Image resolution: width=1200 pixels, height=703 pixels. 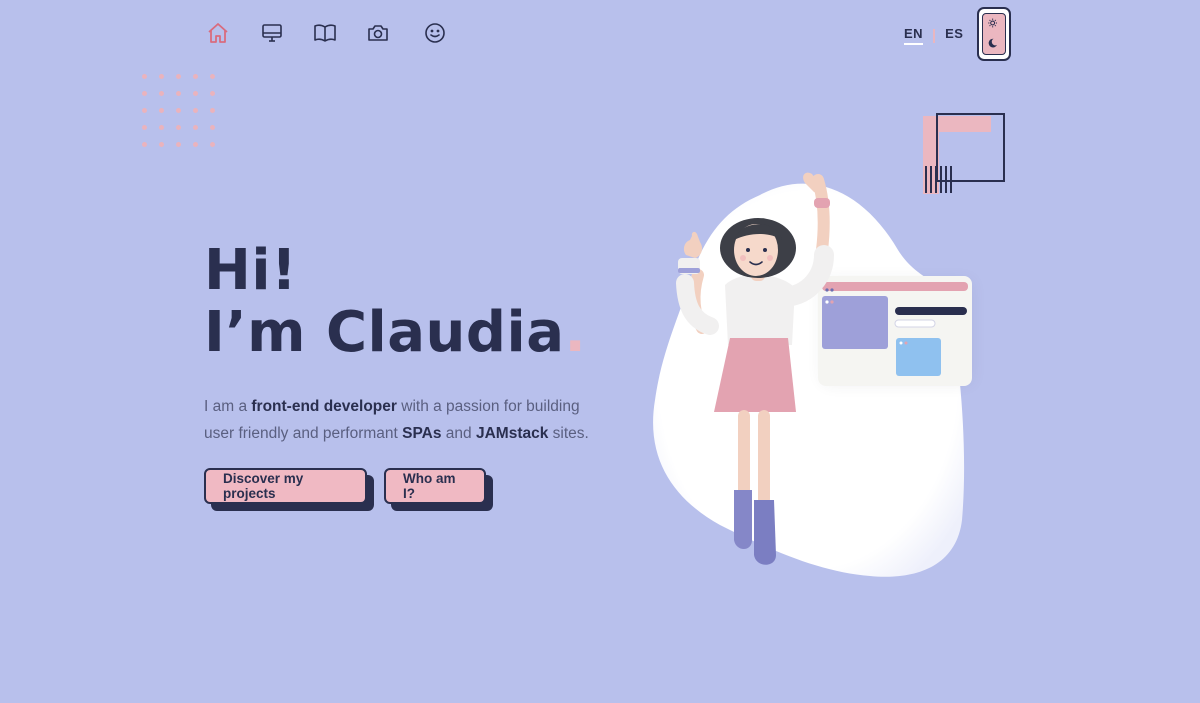 What do you see at coordinates (384, 332) in the screenshot?
I see `hero-name: I’m Claudia` at bounding box center [384, 332].